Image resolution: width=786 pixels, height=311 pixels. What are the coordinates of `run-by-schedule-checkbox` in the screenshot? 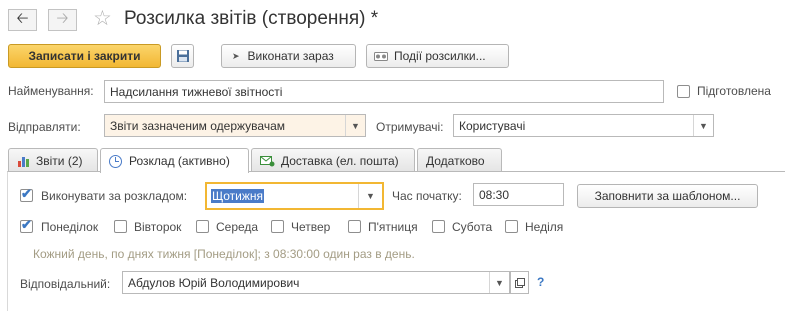 It's located at (26, 194).